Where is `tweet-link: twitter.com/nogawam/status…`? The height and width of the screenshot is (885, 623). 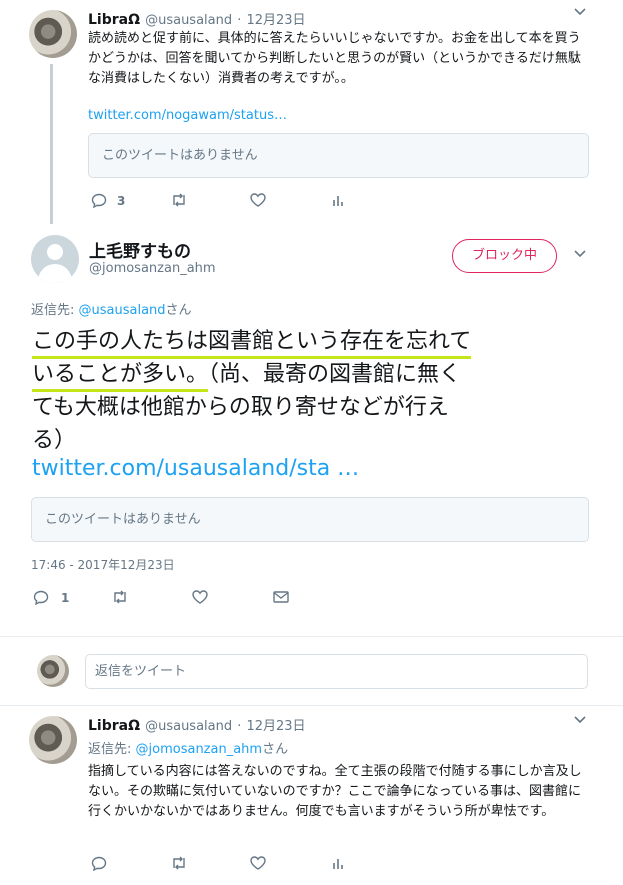 tweet-link: twitter.com/nogawam/status… is located at coordinates (187, 116).